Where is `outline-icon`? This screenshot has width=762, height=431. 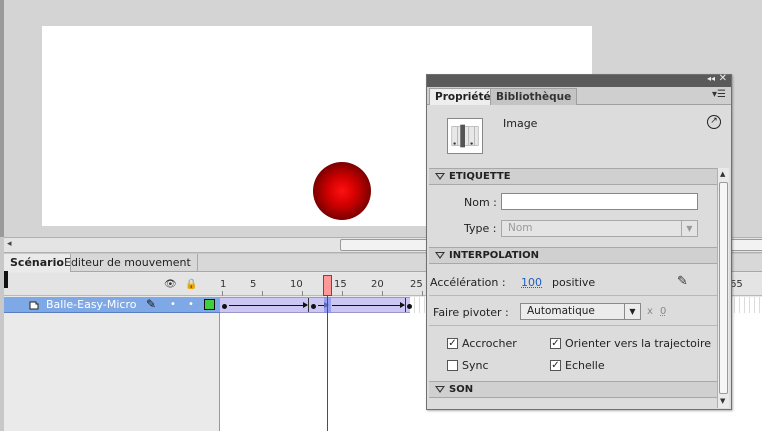 outline-icon is located at coordinates (6, 279).